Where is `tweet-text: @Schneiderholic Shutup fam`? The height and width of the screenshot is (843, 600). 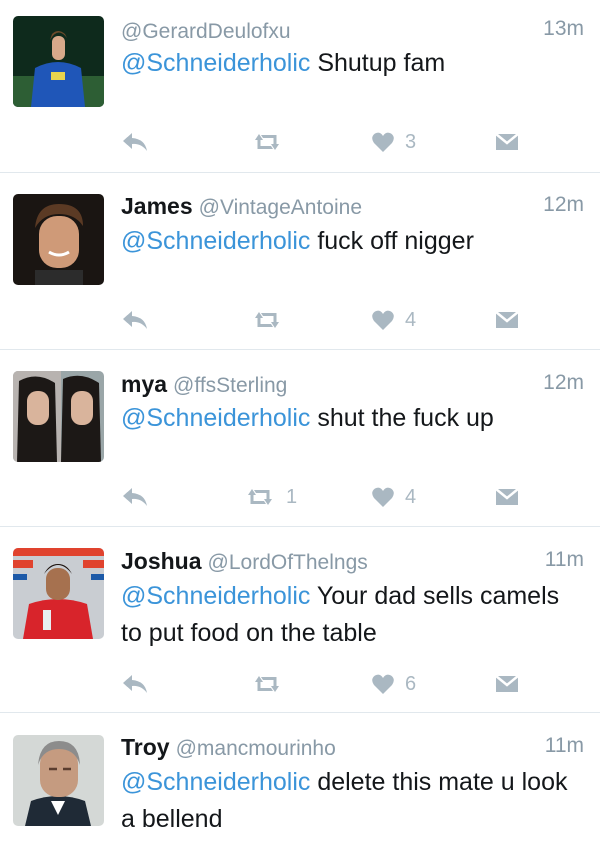
tweet-text: @Schneiderholic Shutup fam is located at coordinates (345, 63).